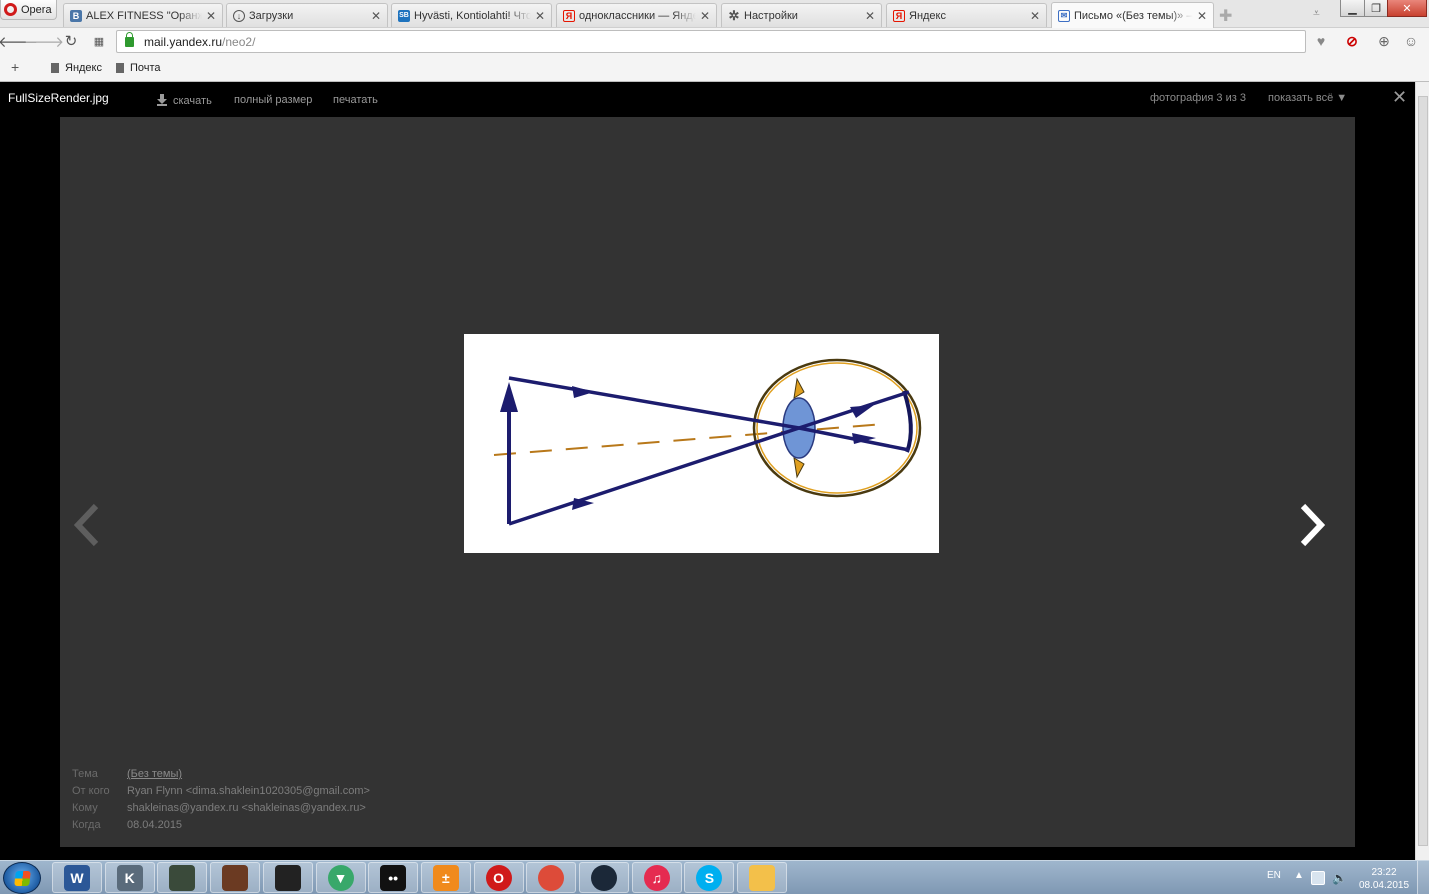 Image resolution: width=1429 pixels, height=894 pixels. What do you see at coordinates (221, 825) in the screenshot?
I see `meta-row-date: Когда 08.04.2015` at bounding box center [221, 825].